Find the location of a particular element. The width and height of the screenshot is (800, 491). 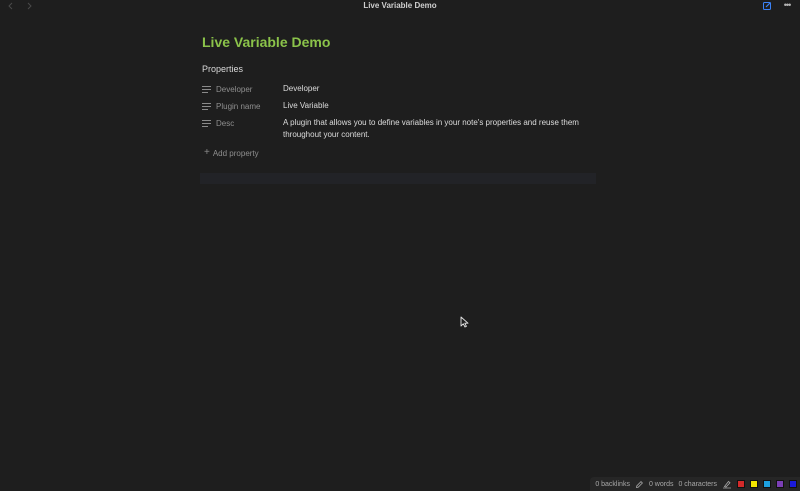

word-count: 0 words is located at coordinates (661, 484).